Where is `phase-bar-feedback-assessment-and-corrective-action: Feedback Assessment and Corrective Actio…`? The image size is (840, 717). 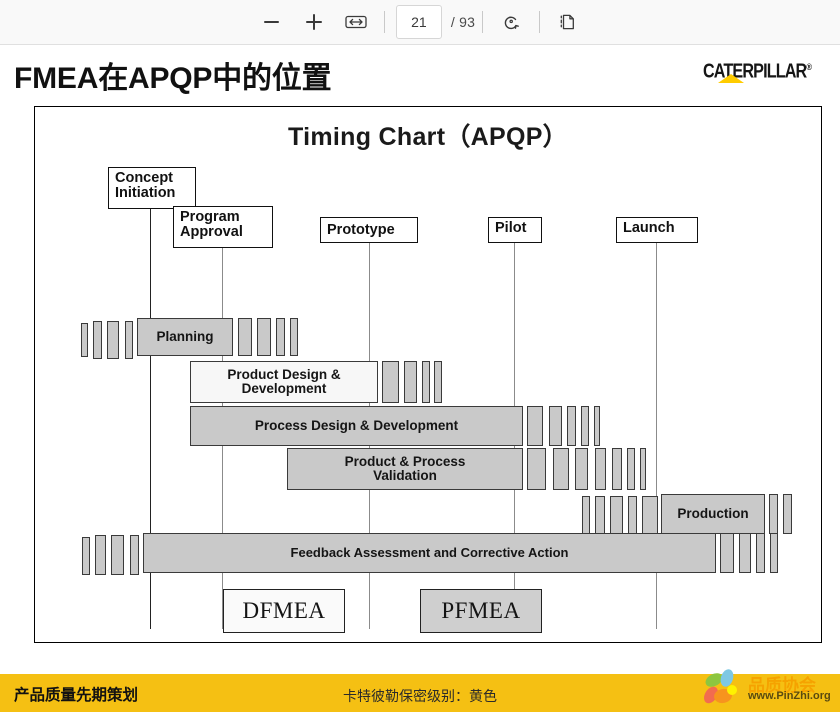
phase-bar-feedback-assessment-and-corrective-action: Feedback Assessment and Corrective Actio… is located at coordinates (429, 553).